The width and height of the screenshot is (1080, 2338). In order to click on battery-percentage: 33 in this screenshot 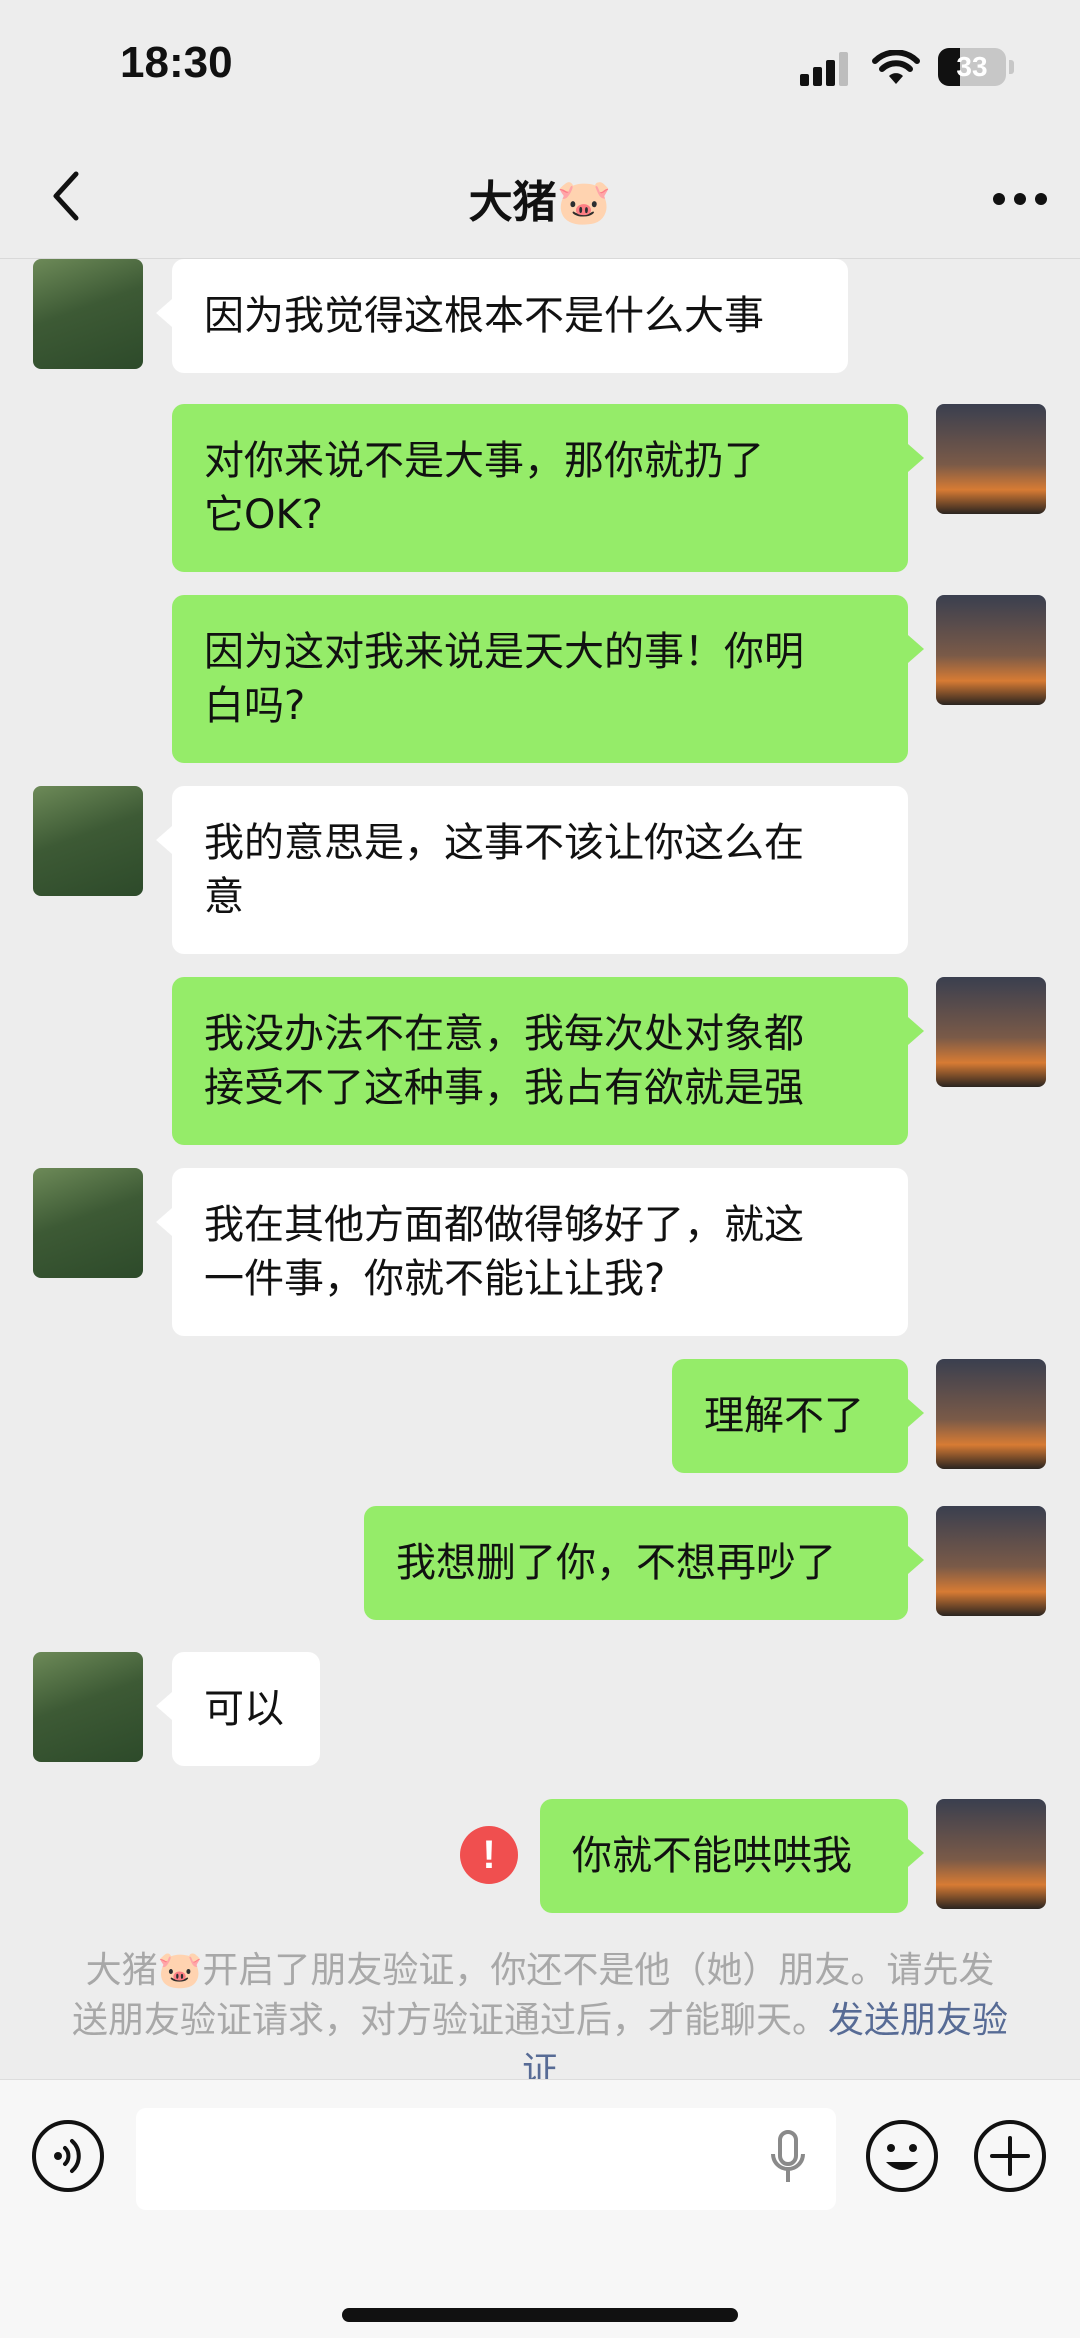, I will do `click(972, 66)`.